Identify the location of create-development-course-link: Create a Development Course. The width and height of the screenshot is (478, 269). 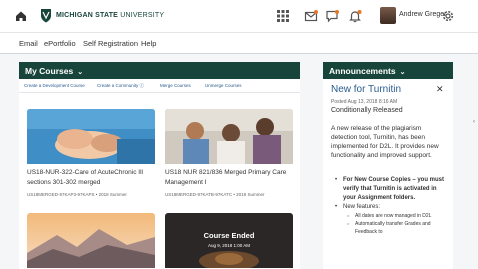
(54, 85).